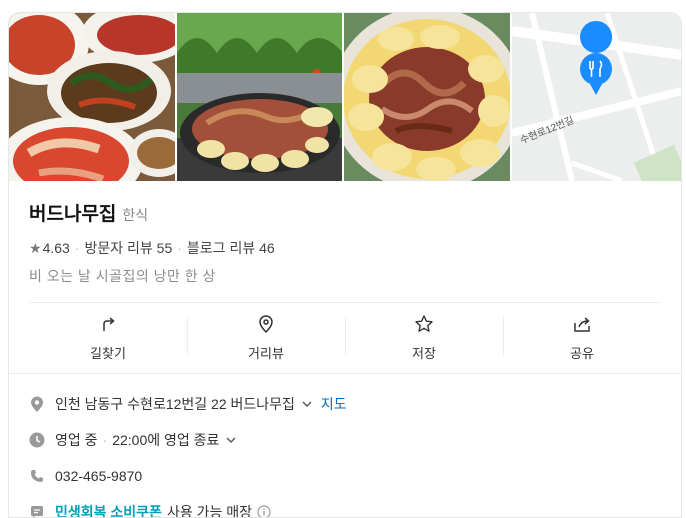 This screenshot has width=686, height=518. Describe the element at coordinates (76, 440) in the screenshot. I see `hours-status: 영업 중` at that location.